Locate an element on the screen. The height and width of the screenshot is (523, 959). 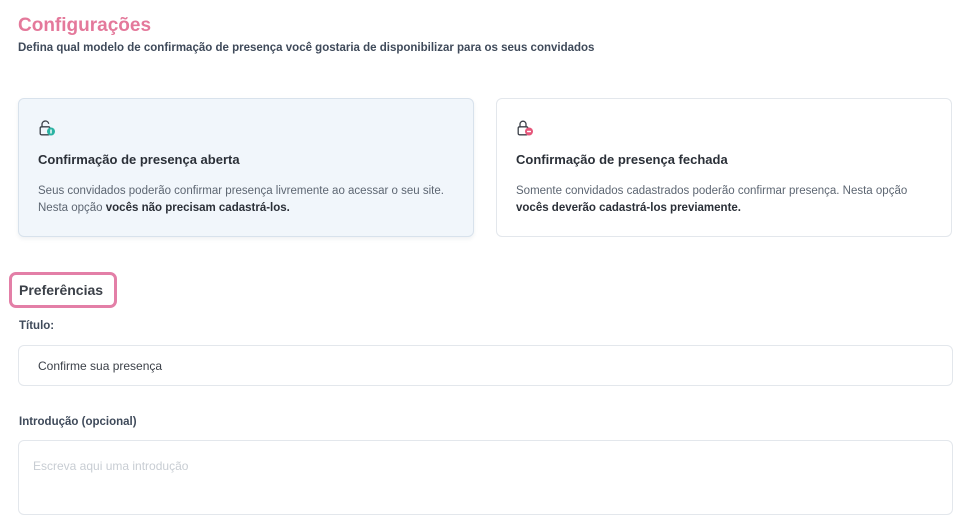
title-field-label: Título: is located at coordinates (37, 326).